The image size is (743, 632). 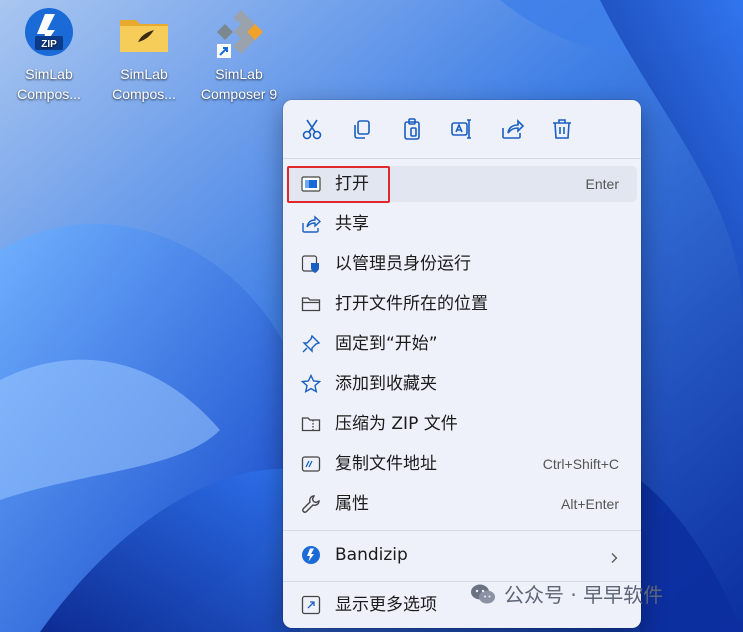 I want to click on show-more-icon, so click(x=311, y=605).